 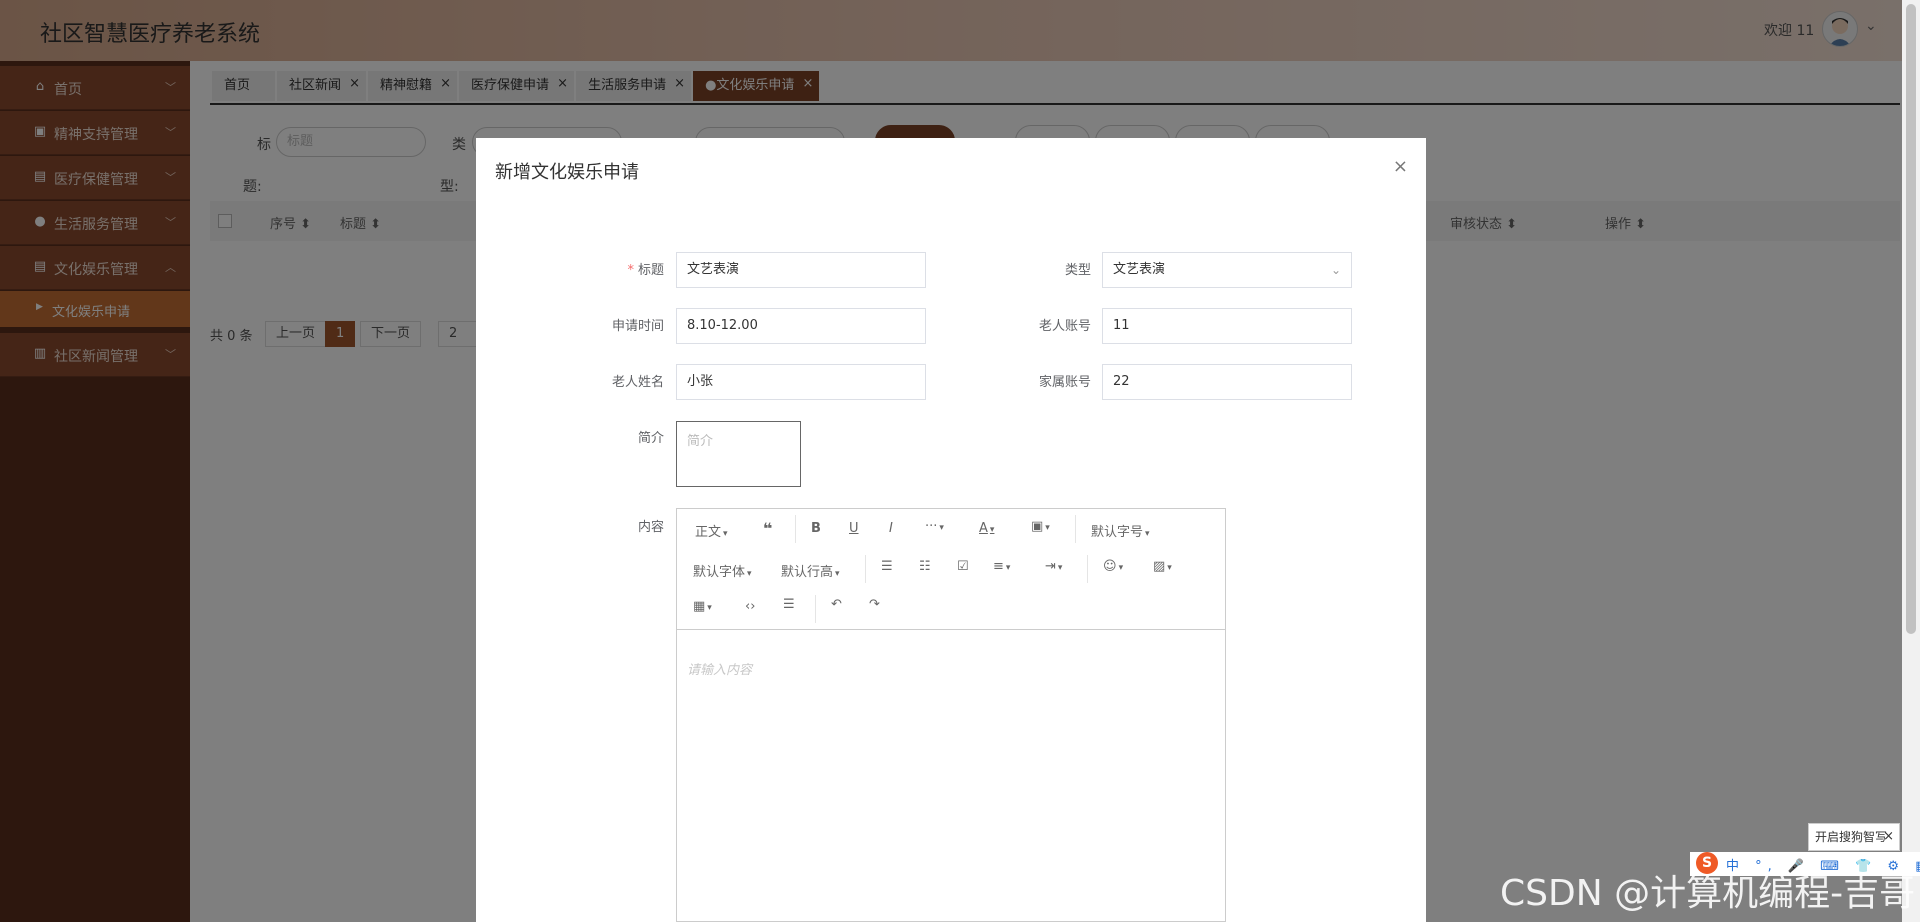 I want to click on chevron-down-icon: ⌄, so click(x=1335, y=270).